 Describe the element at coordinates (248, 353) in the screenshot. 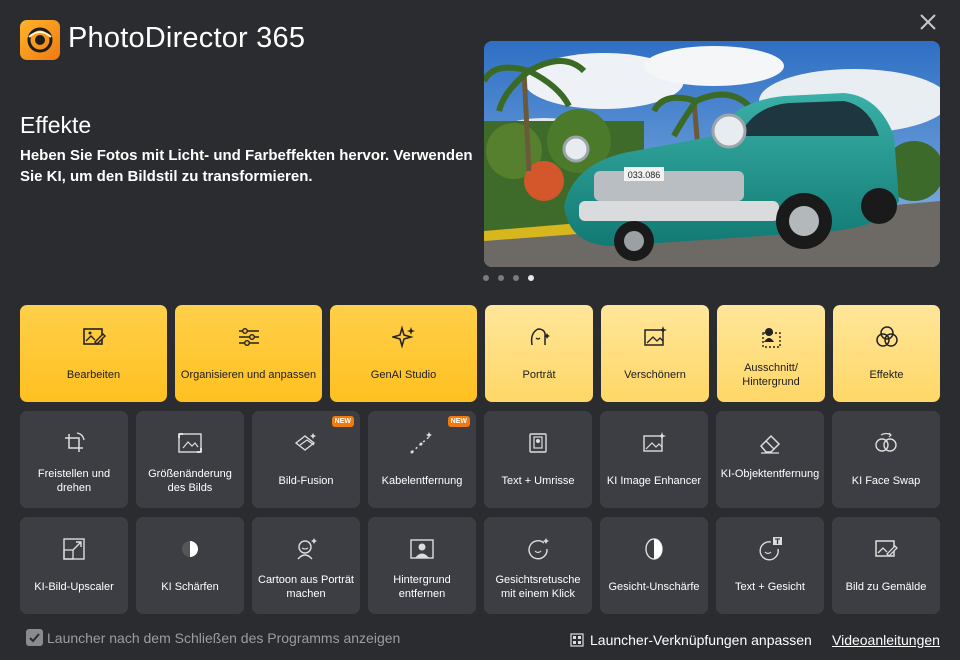

I see `tile-organisieren-und-anpassen: Organisieren und anpassen` at that location.